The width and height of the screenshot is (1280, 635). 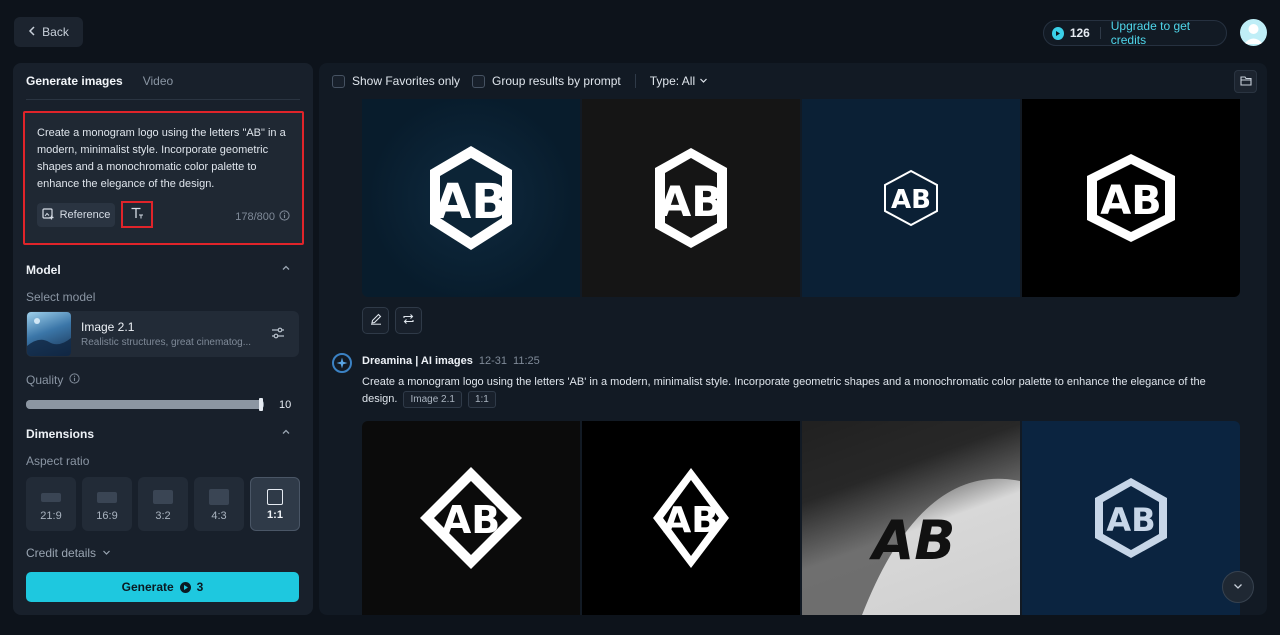 I want to click on credit-details-toggle: Credit details, so click(x=68, y=553).